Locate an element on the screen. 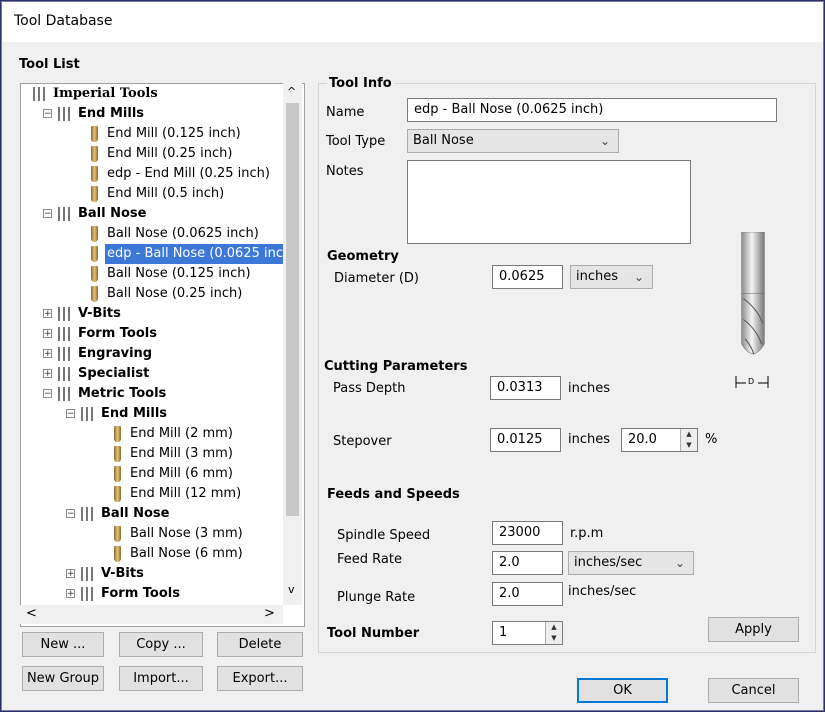 The image size is (825, 712). tool-number-input: 1 ▲ ▼ is located at coordinates (527, 633).